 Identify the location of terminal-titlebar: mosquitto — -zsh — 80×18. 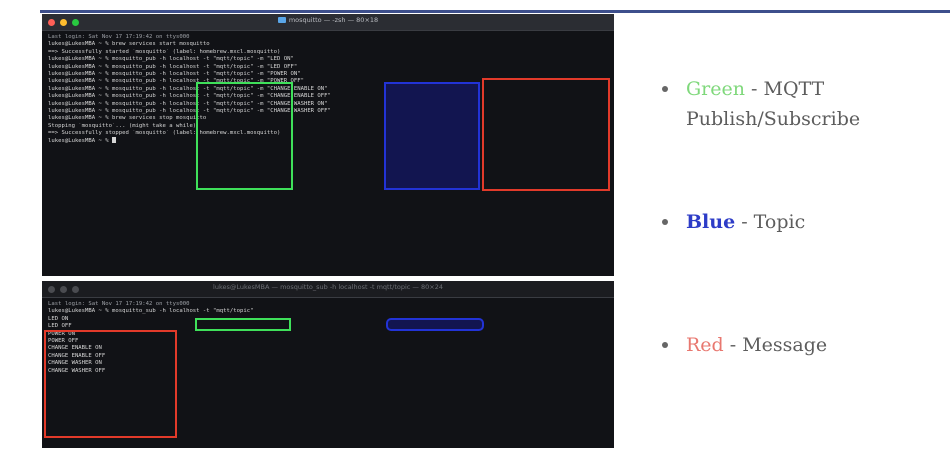
(328, 22).